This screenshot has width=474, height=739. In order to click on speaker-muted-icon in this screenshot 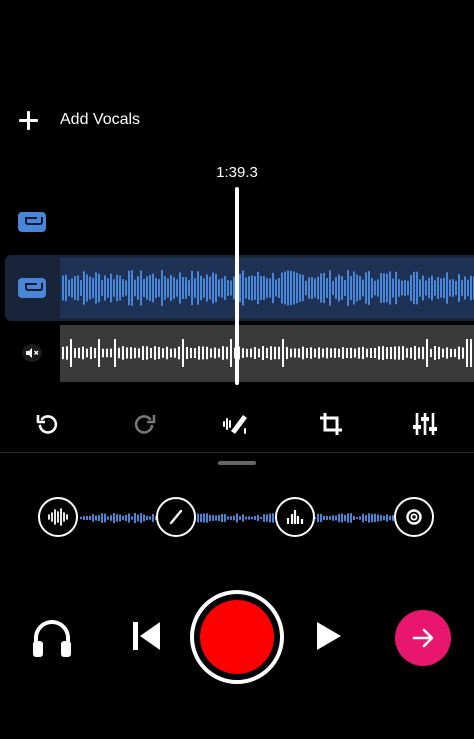, I will do `click(32, 353)`.